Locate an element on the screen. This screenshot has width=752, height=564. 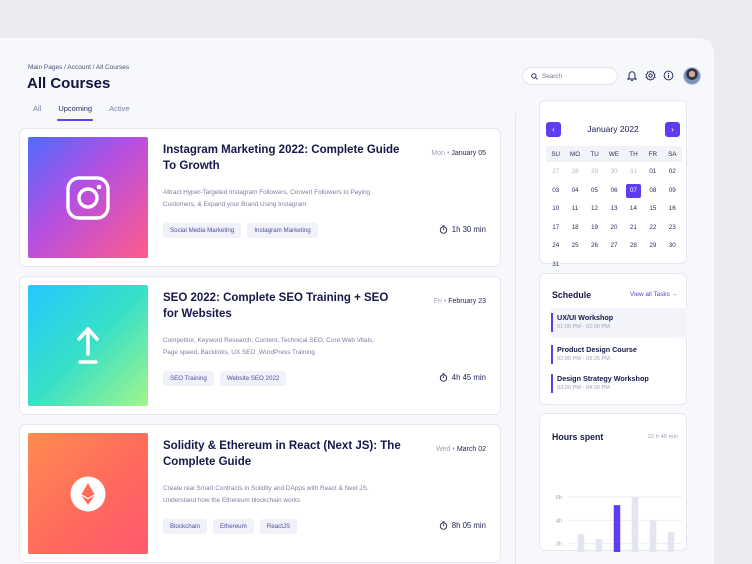
calendar-day: 22 is located at coordinates (652, 228).